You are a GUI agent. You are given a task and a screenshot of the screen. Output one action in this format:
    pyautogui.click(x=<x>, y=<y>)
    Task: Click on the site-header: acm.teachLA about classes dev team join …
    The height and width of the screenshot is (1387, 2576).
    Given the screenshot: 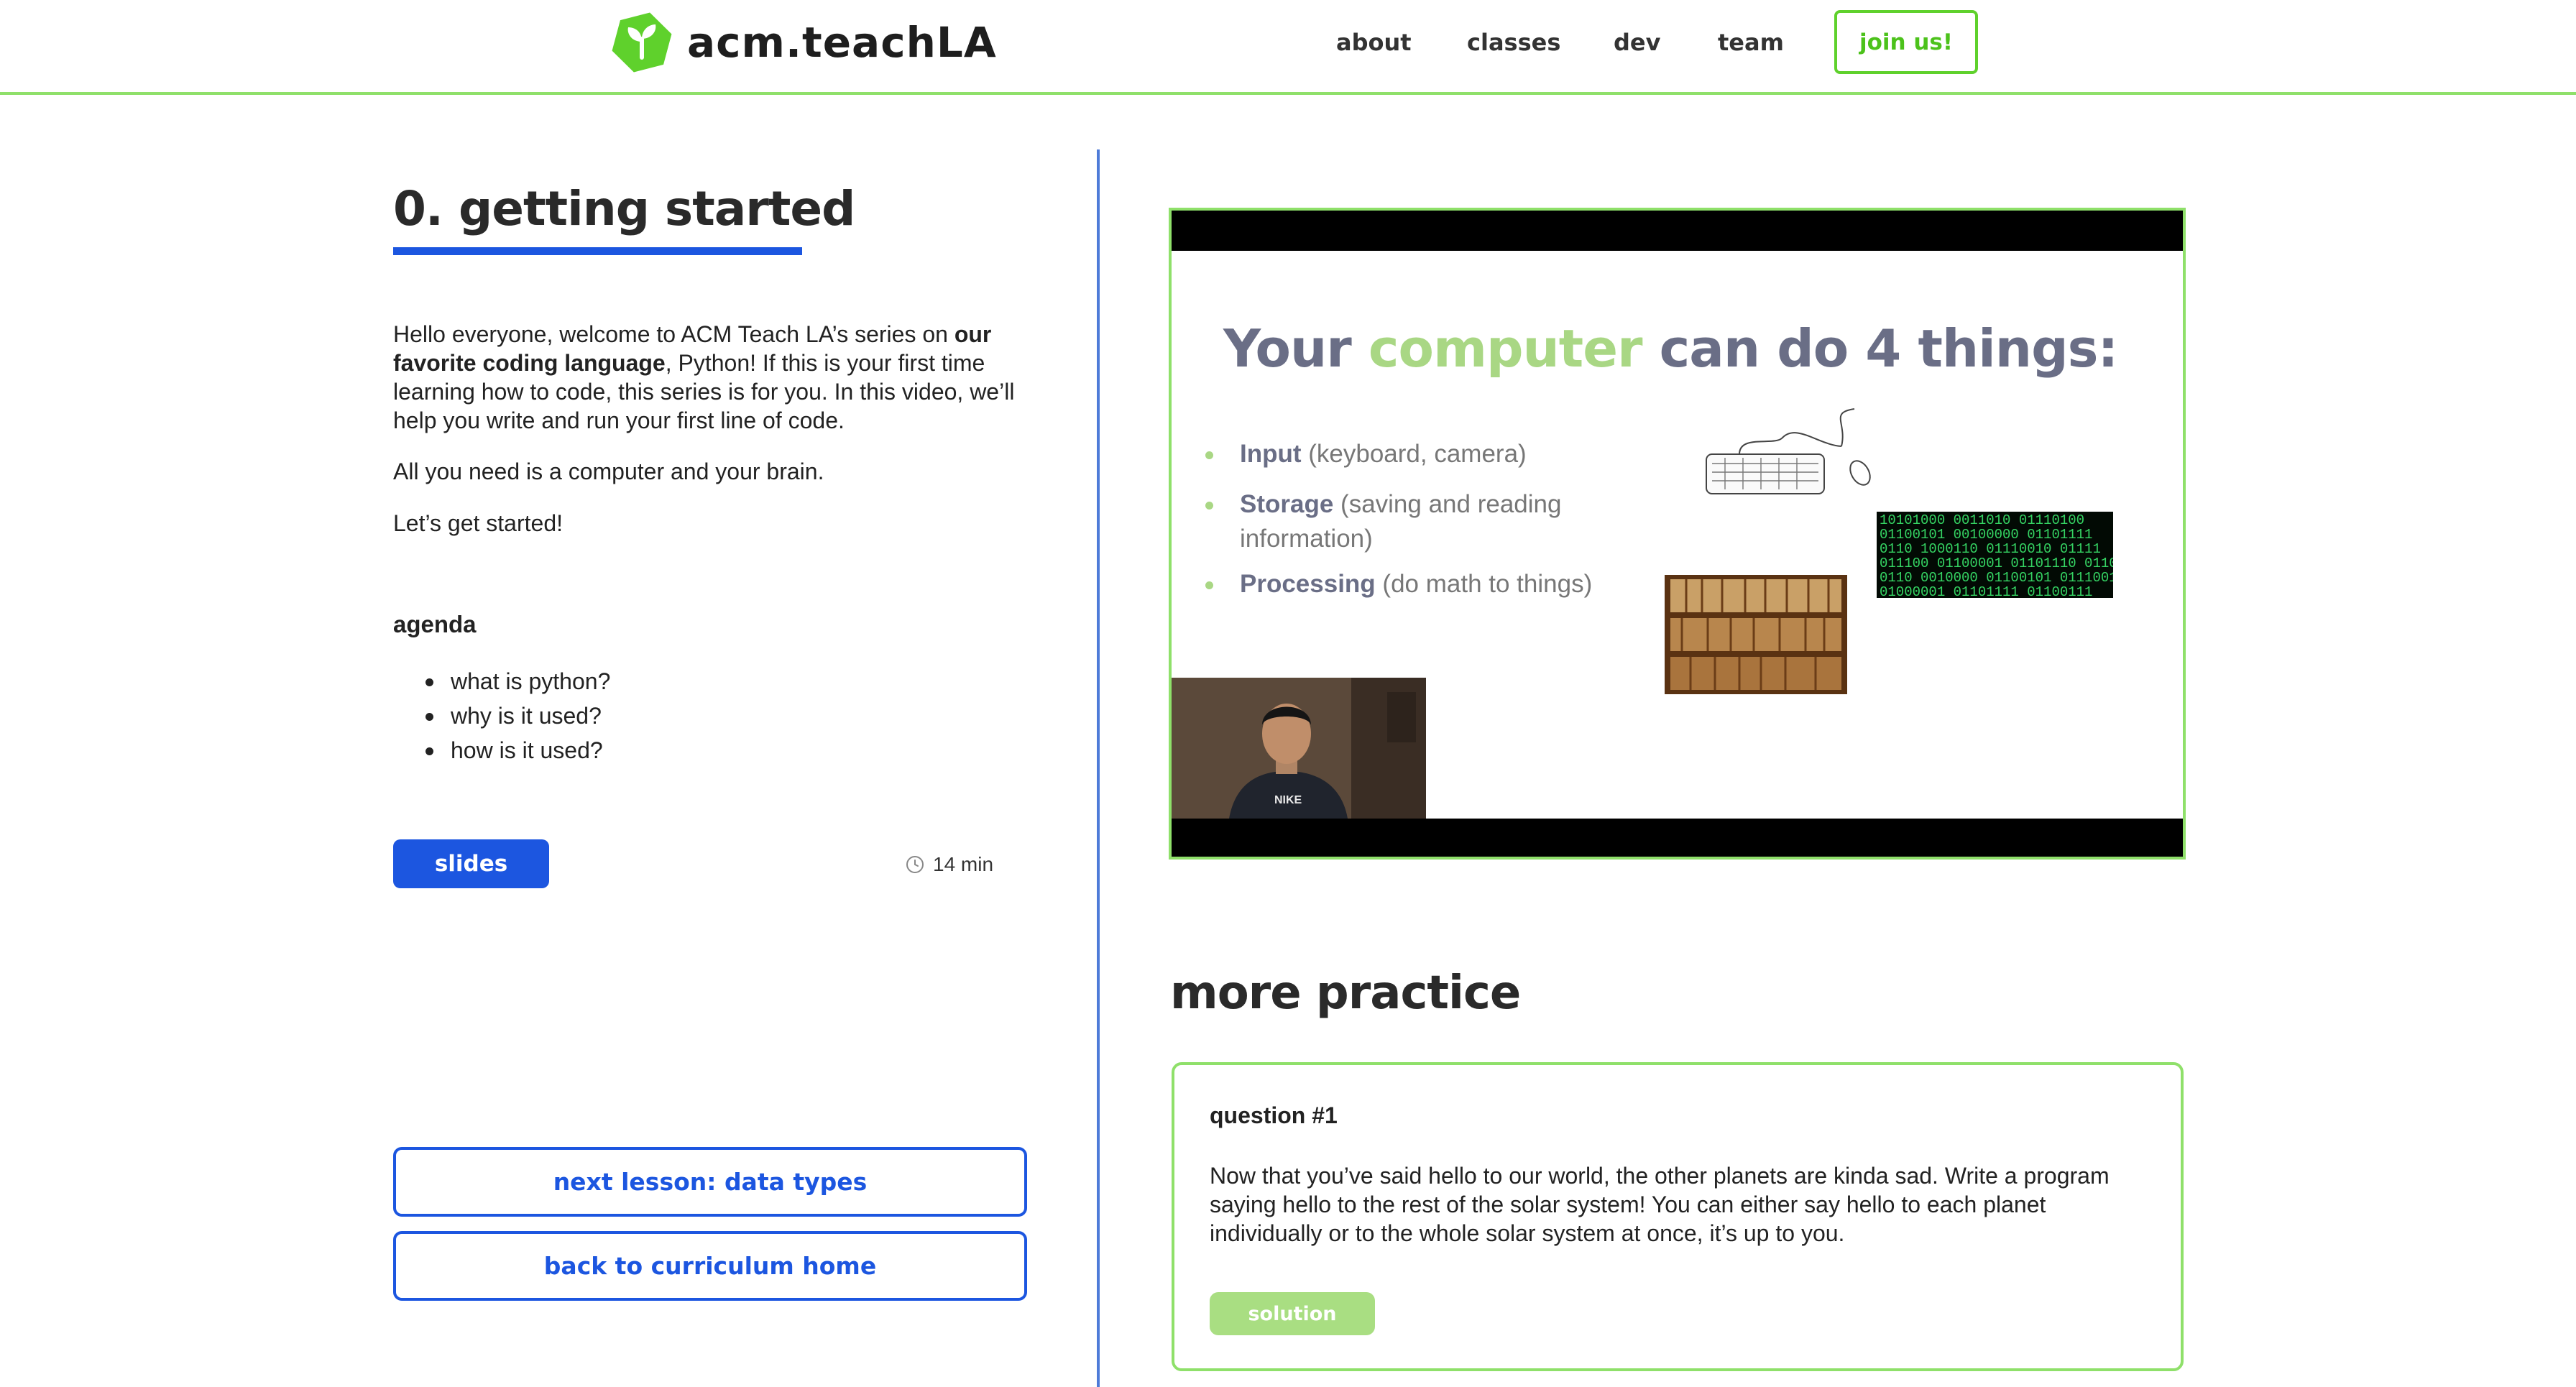 What is the action you would take?
    pyautogui.click(x=1288, y=47)
    